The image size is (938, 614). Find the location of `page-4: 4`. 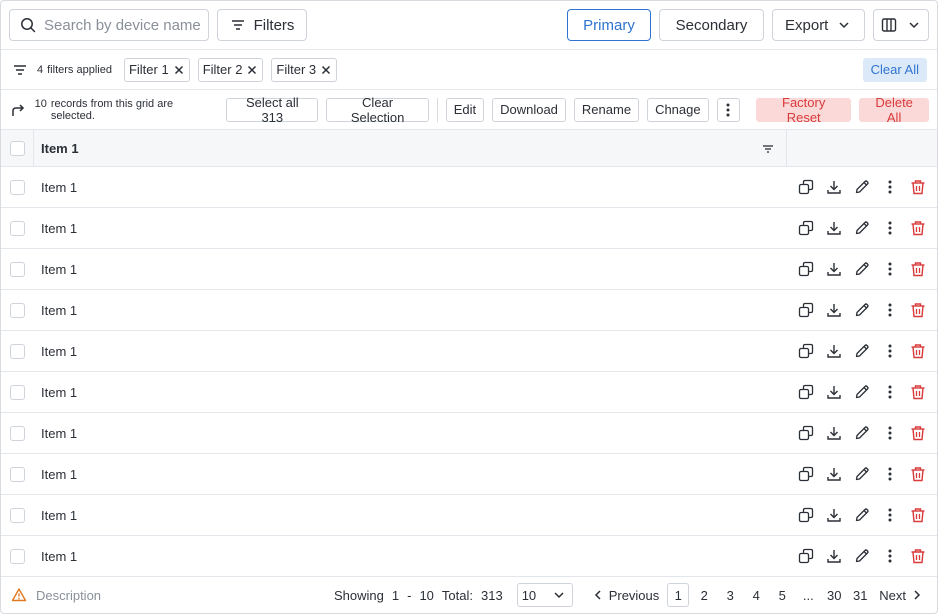

page-4: 4 is located at coordinates (756, 595).